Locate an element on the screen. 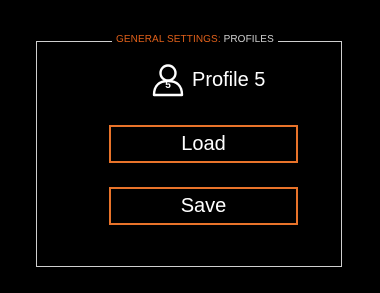 The height and width of the screenshot is (293, 380). header-page: PROFILES is located at coordinates (248, 39).